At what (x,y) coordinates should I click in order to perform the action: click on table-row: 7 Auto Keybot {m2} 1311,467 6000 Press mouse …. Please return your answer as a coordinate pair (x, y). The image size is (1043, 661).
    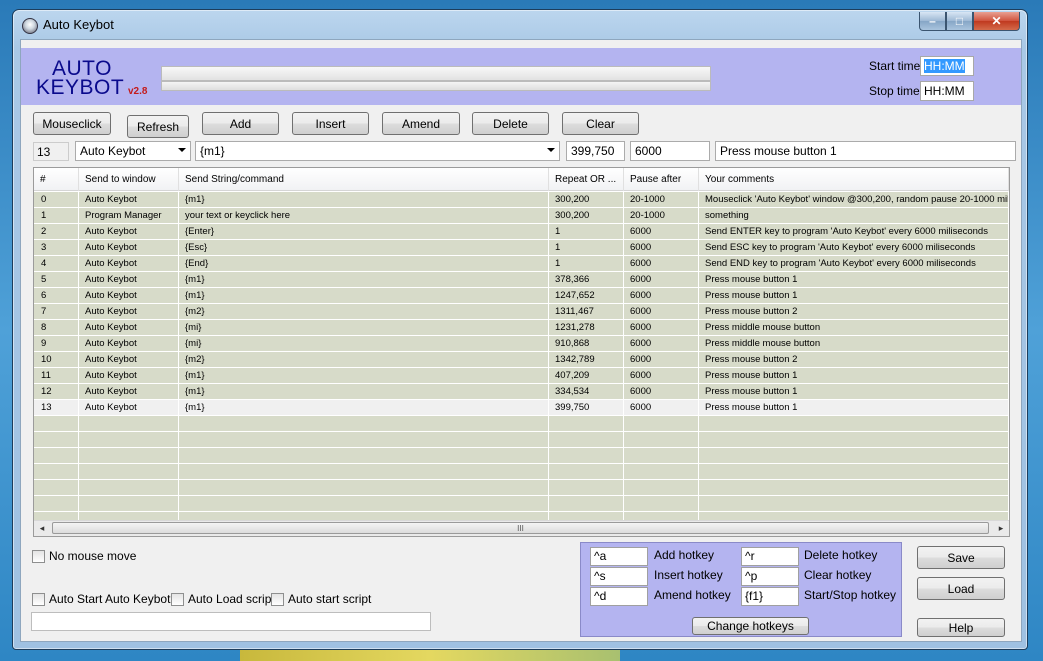
    Looking at the image, I should click on (521, 312).